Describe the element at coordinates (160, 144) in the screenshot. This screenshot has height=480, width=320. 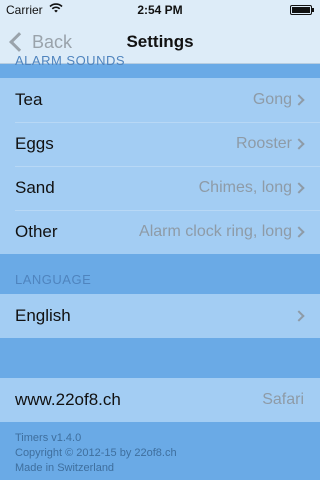
I see `alarm-row-eggs: Eggs Rooster` at that location.